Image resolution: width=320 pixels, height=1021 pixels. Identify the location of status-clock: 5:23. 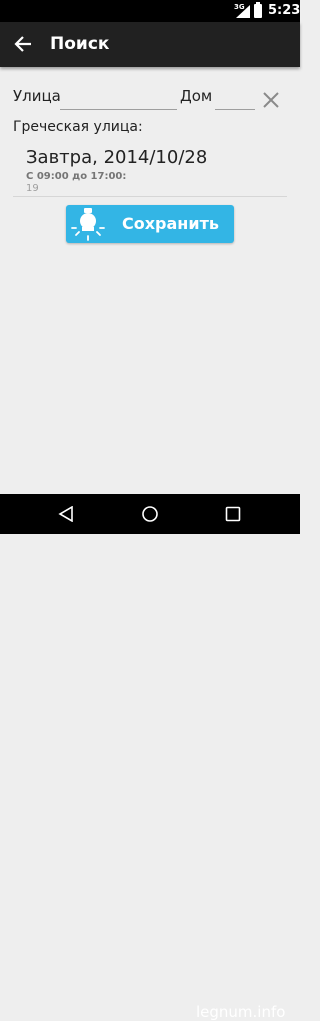
(284, 10).